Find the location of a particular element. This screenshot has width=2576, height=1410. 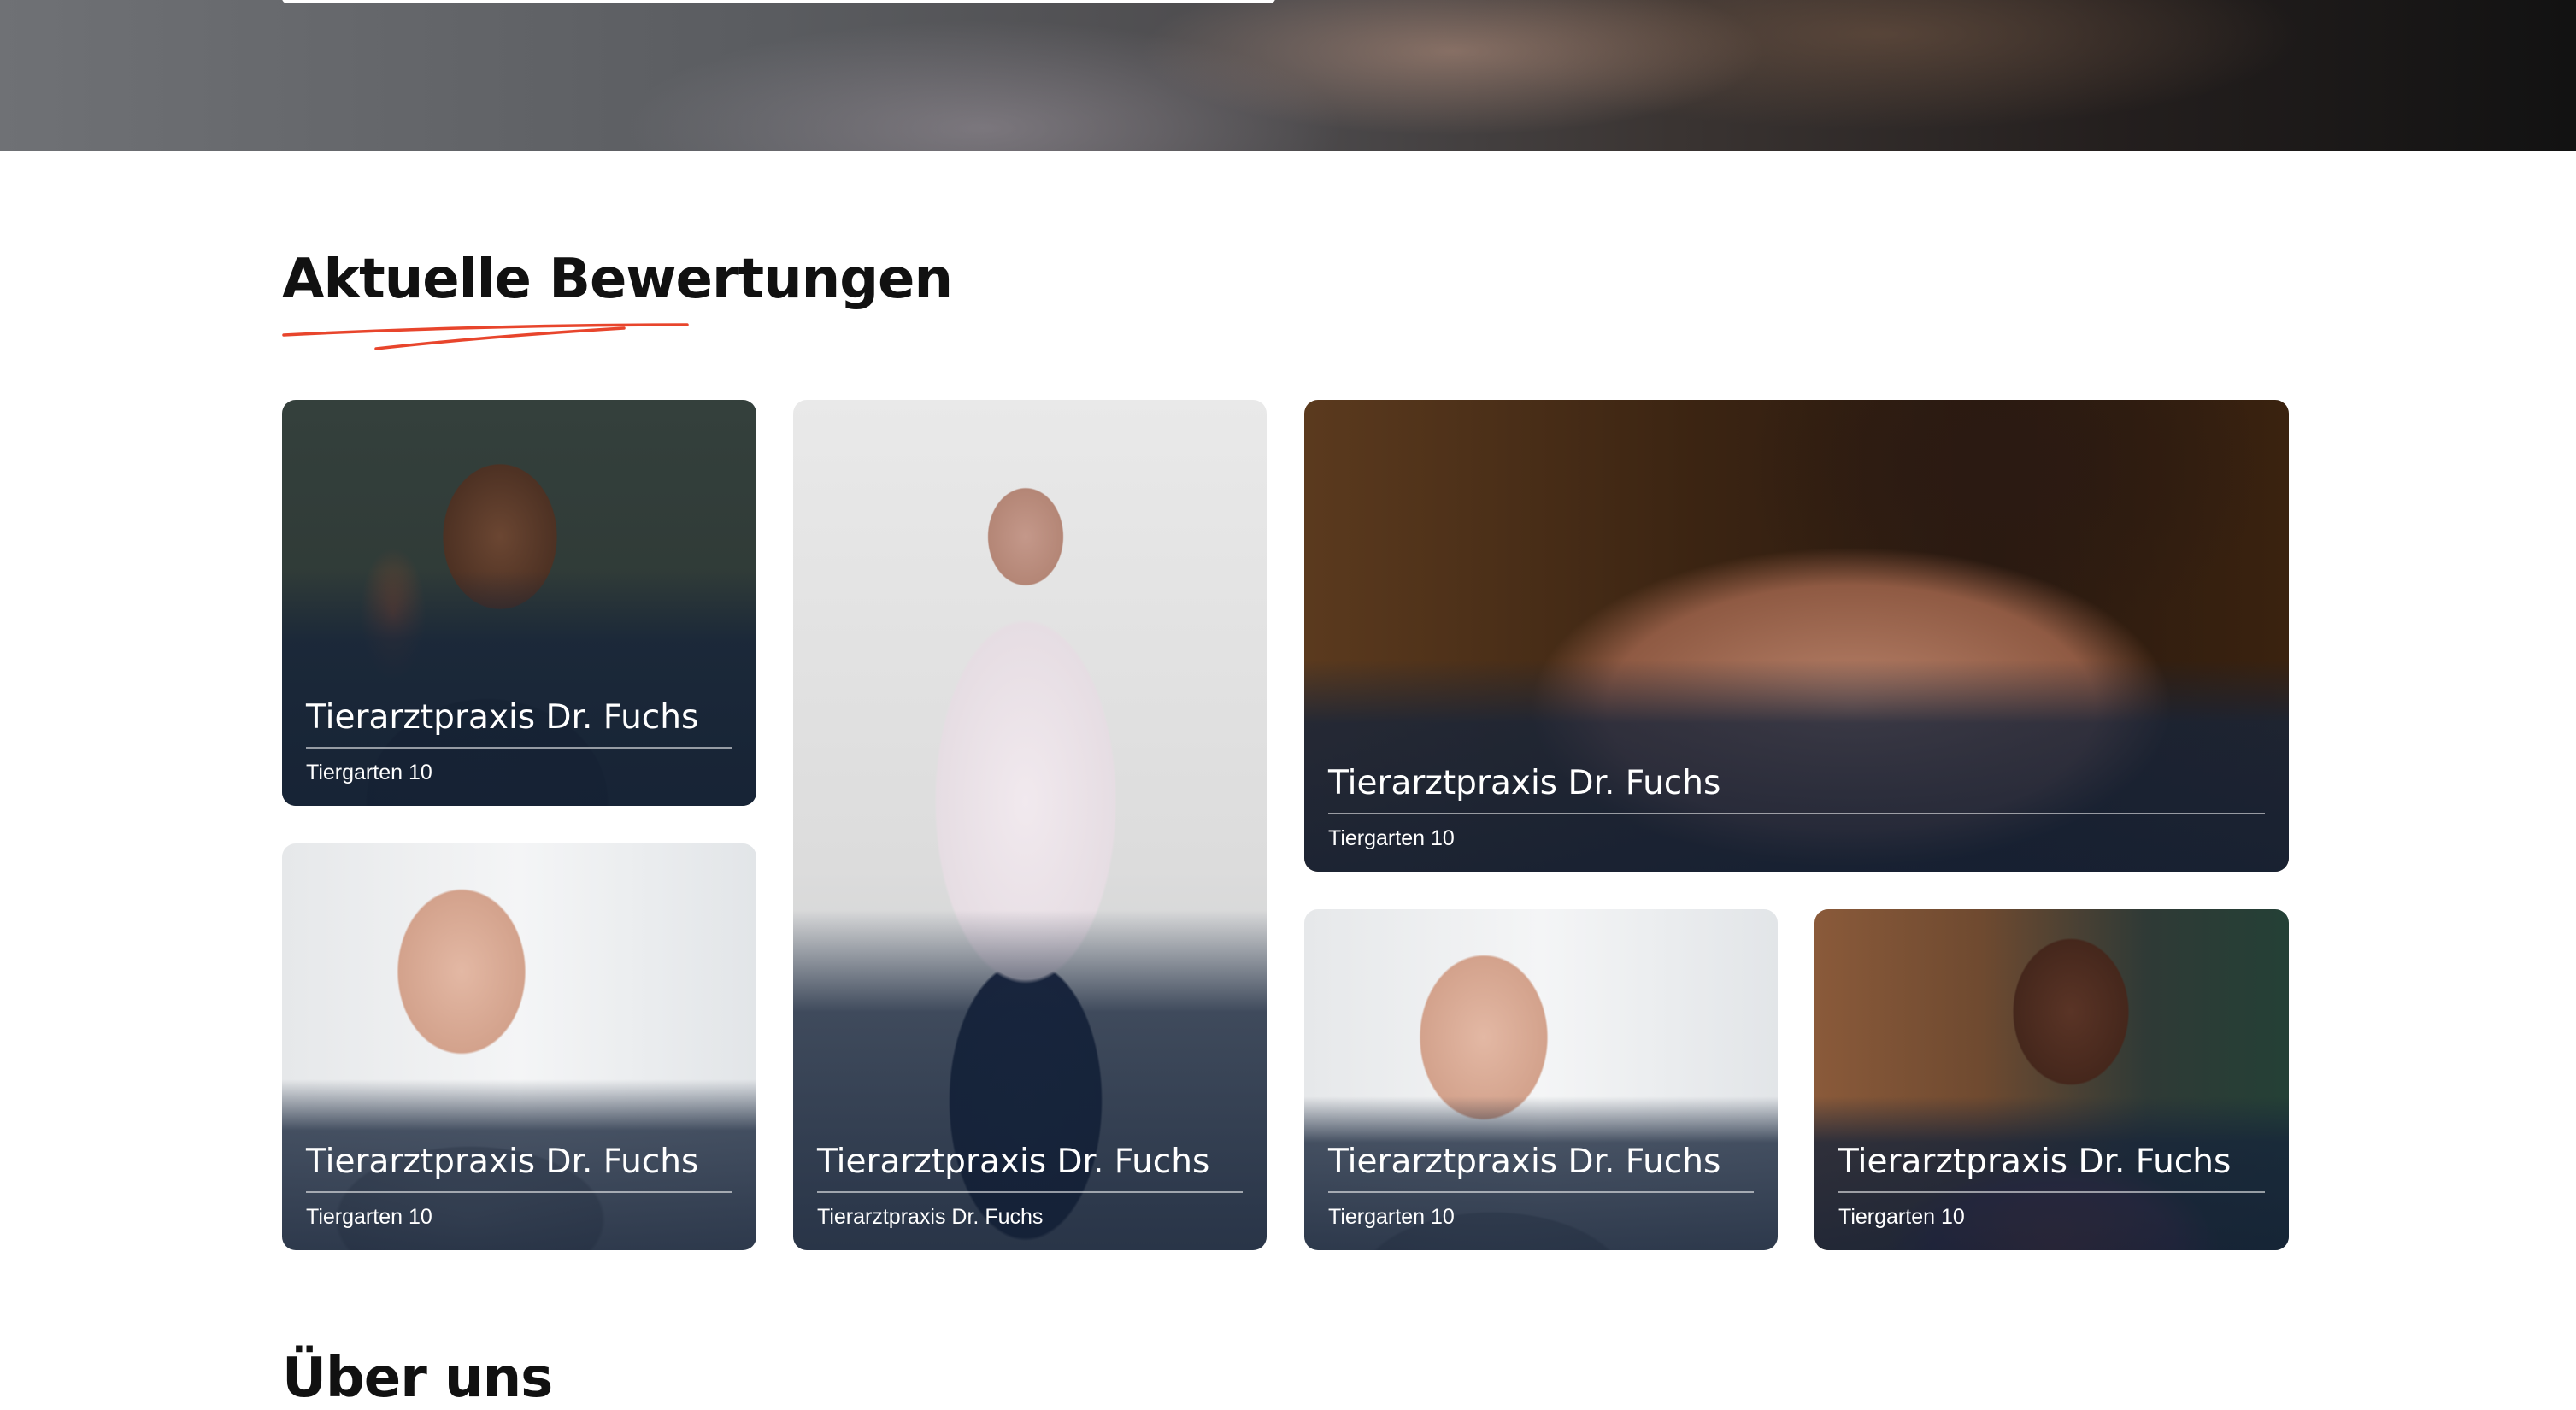

section-title-reviews: Aktuelle Bewertungen is located at coordinates (617, 279).